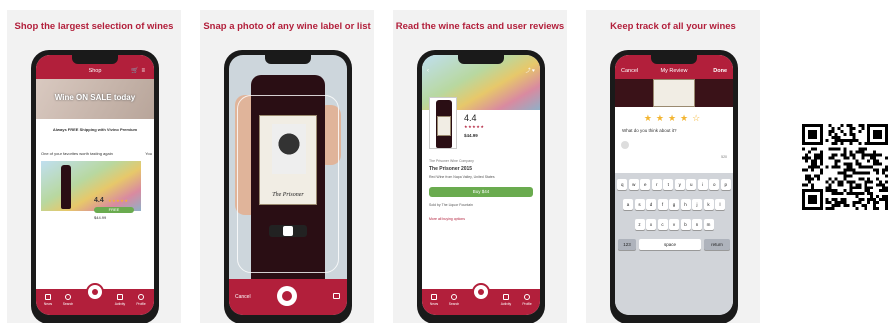 The width and height of the screenshot is (889, 323). What do you see at coordinates (674, 153) in the screenshot?
I see `review-text-input` at bounding box center [674, 153].